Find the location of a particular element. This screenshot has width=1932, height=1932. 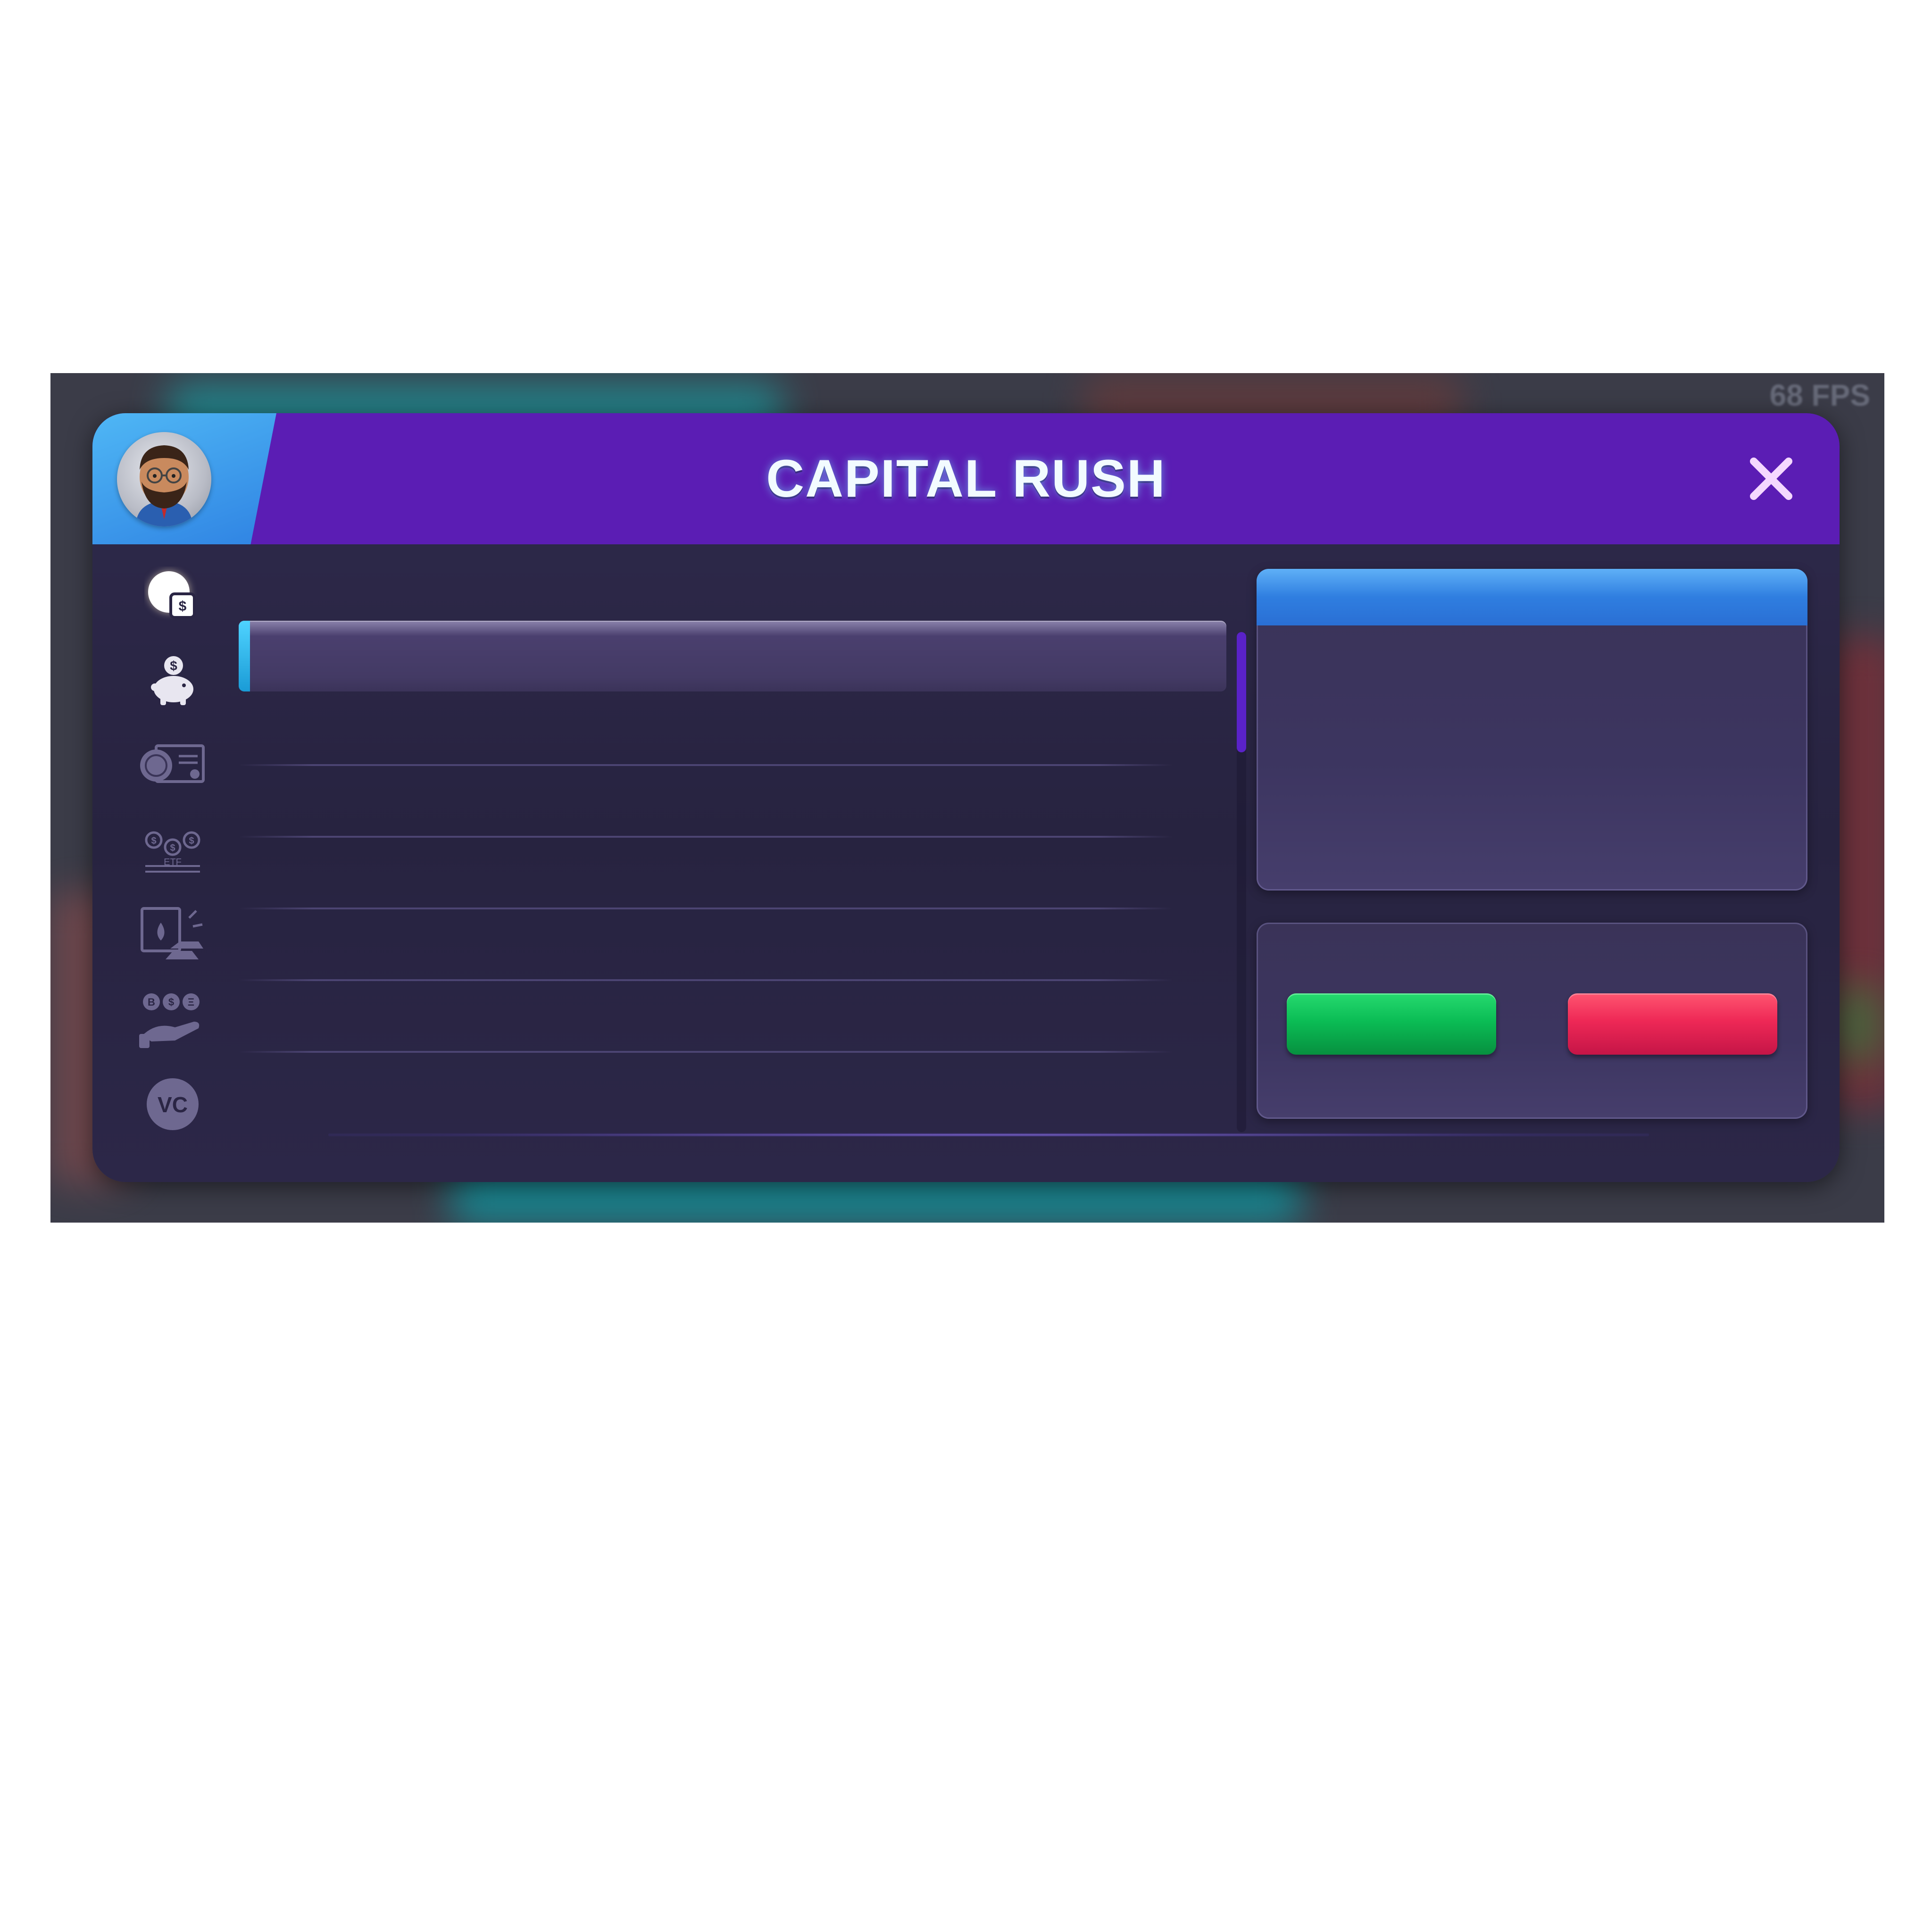

close-button is located at coordinates (1771, 479).